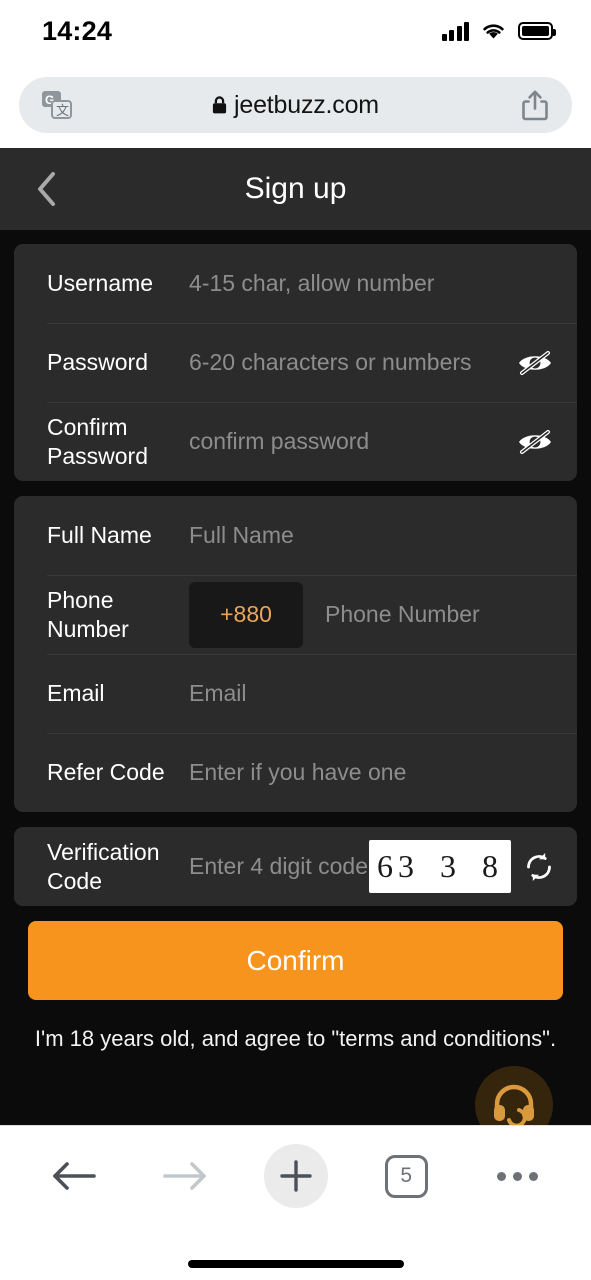  I want to click on url-text: jeetbuzz.com, so click(306, 104).